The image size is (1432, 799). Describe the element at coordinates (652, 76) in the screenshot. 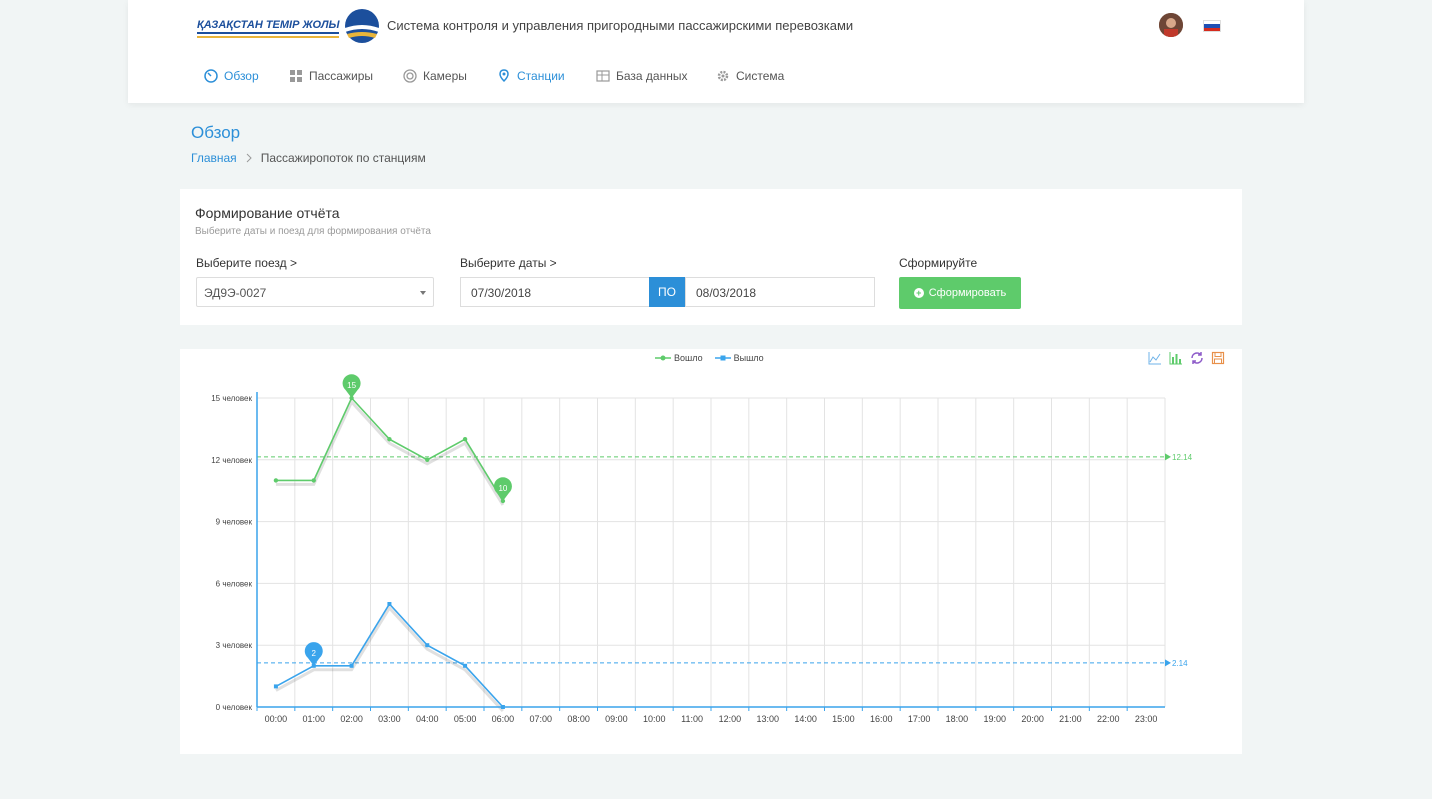

I see `nav-label: База данных` at that location.